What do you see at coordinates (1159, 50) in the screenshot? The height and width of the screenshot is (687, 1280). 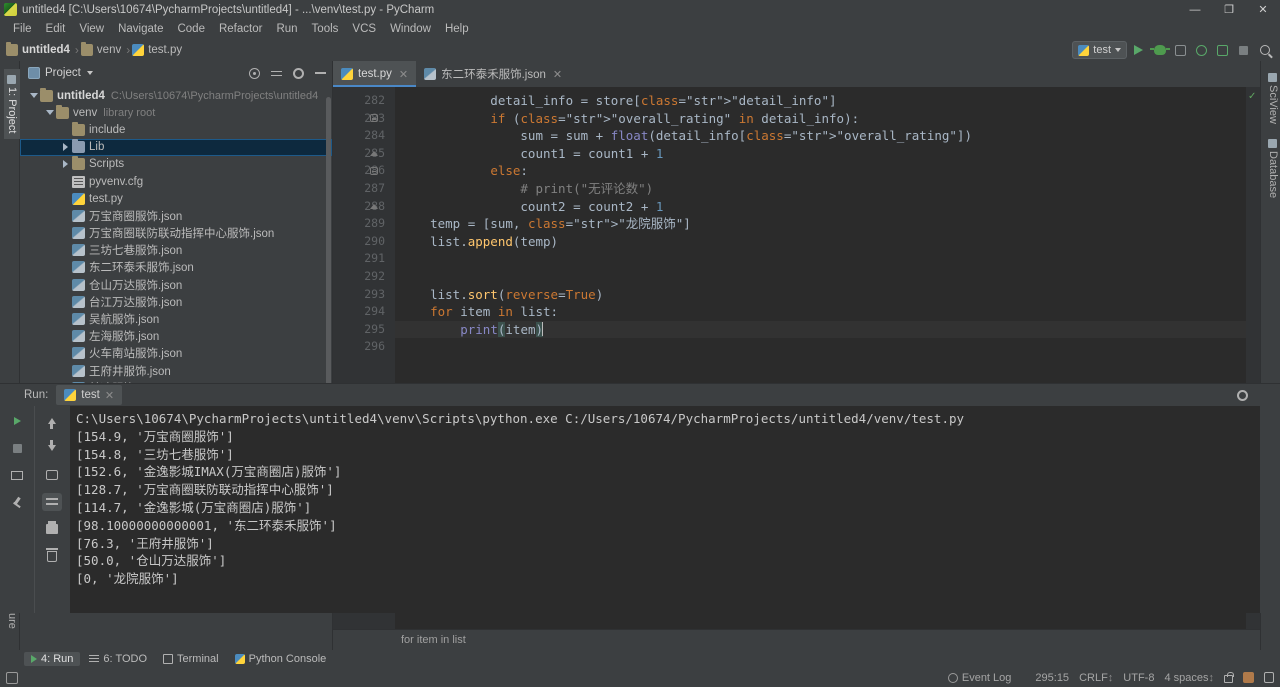 I see `debug-button` at bounding box center [1159, 50].